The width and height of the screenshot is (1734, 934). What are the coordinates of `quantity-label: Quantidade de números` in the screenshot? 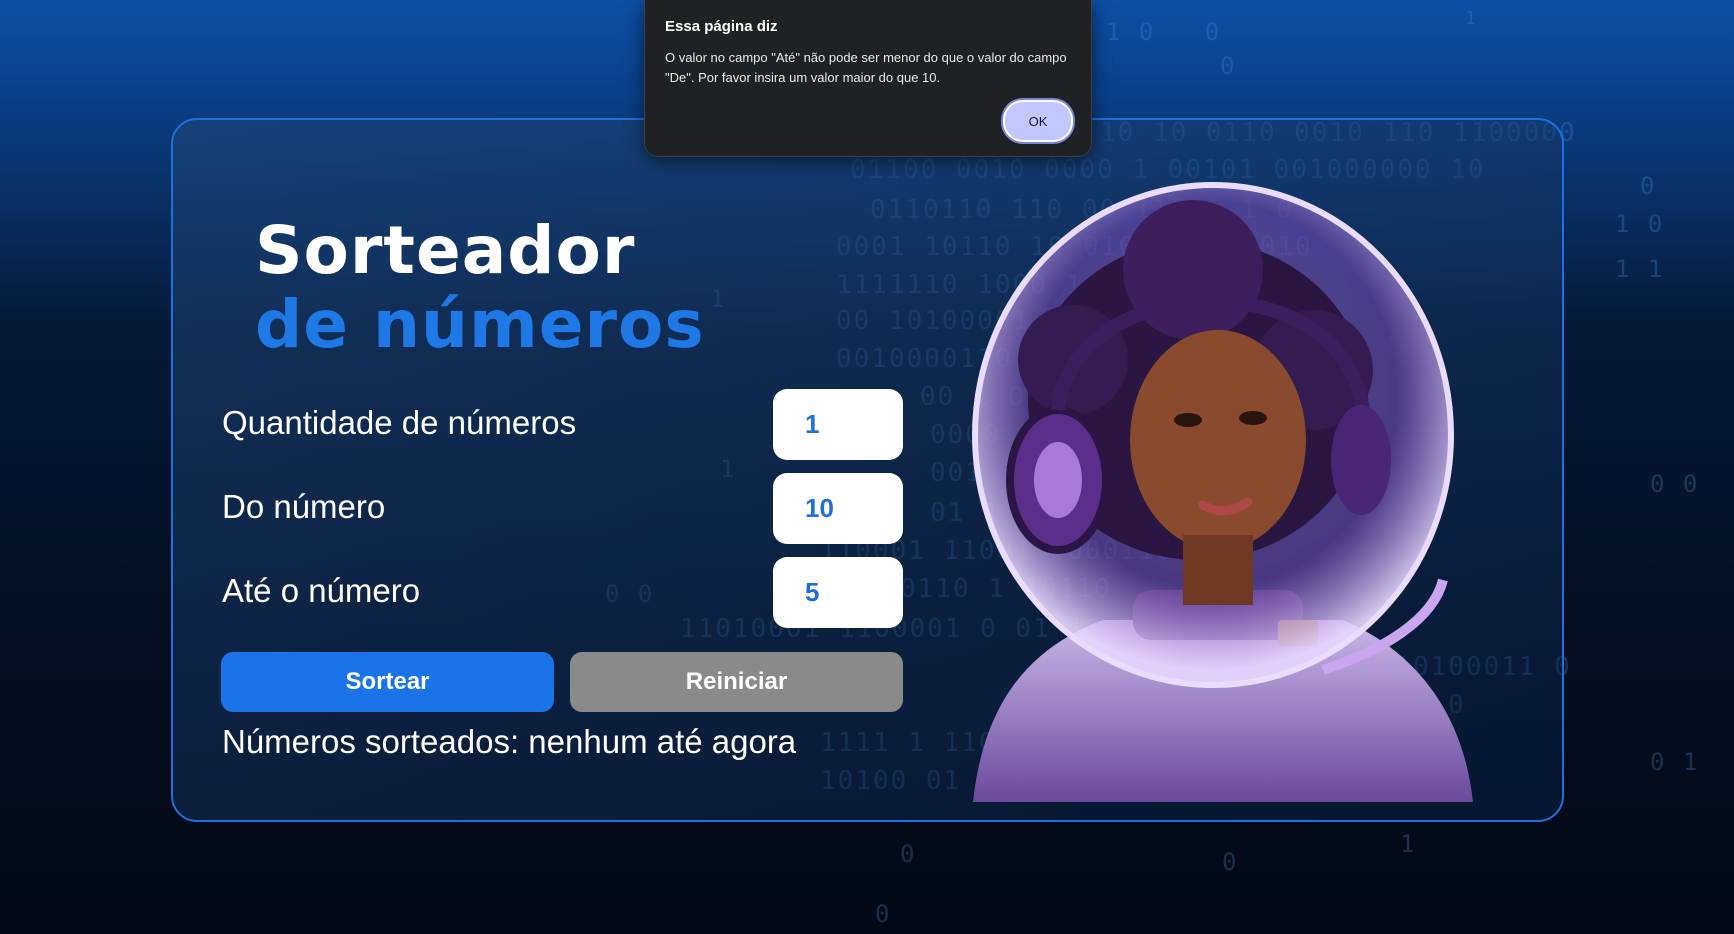 It's located at (399, 422).